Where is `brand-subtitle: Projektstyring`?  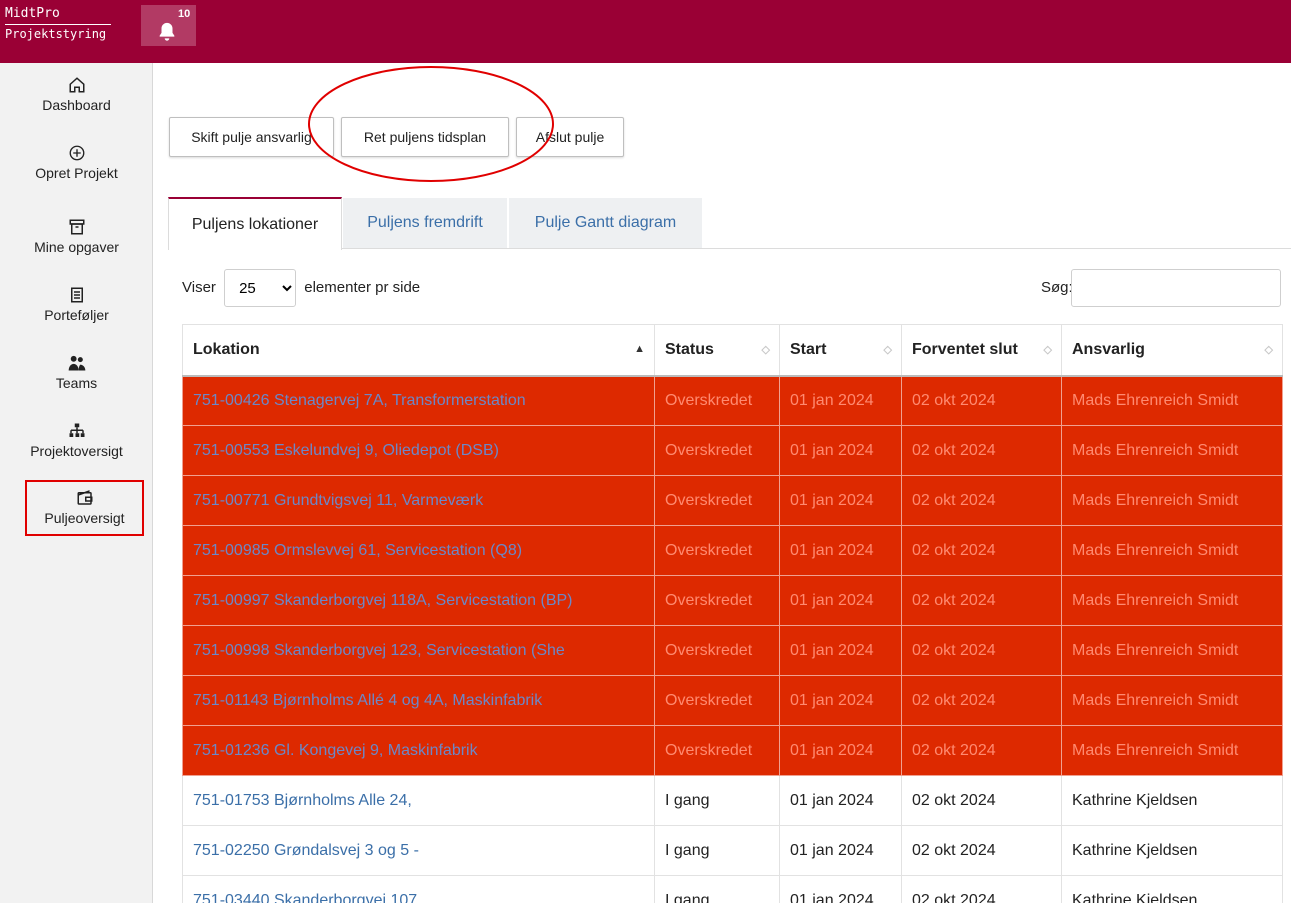 brand-subtitle: Projektstyring is located at coordinates (58, 32).